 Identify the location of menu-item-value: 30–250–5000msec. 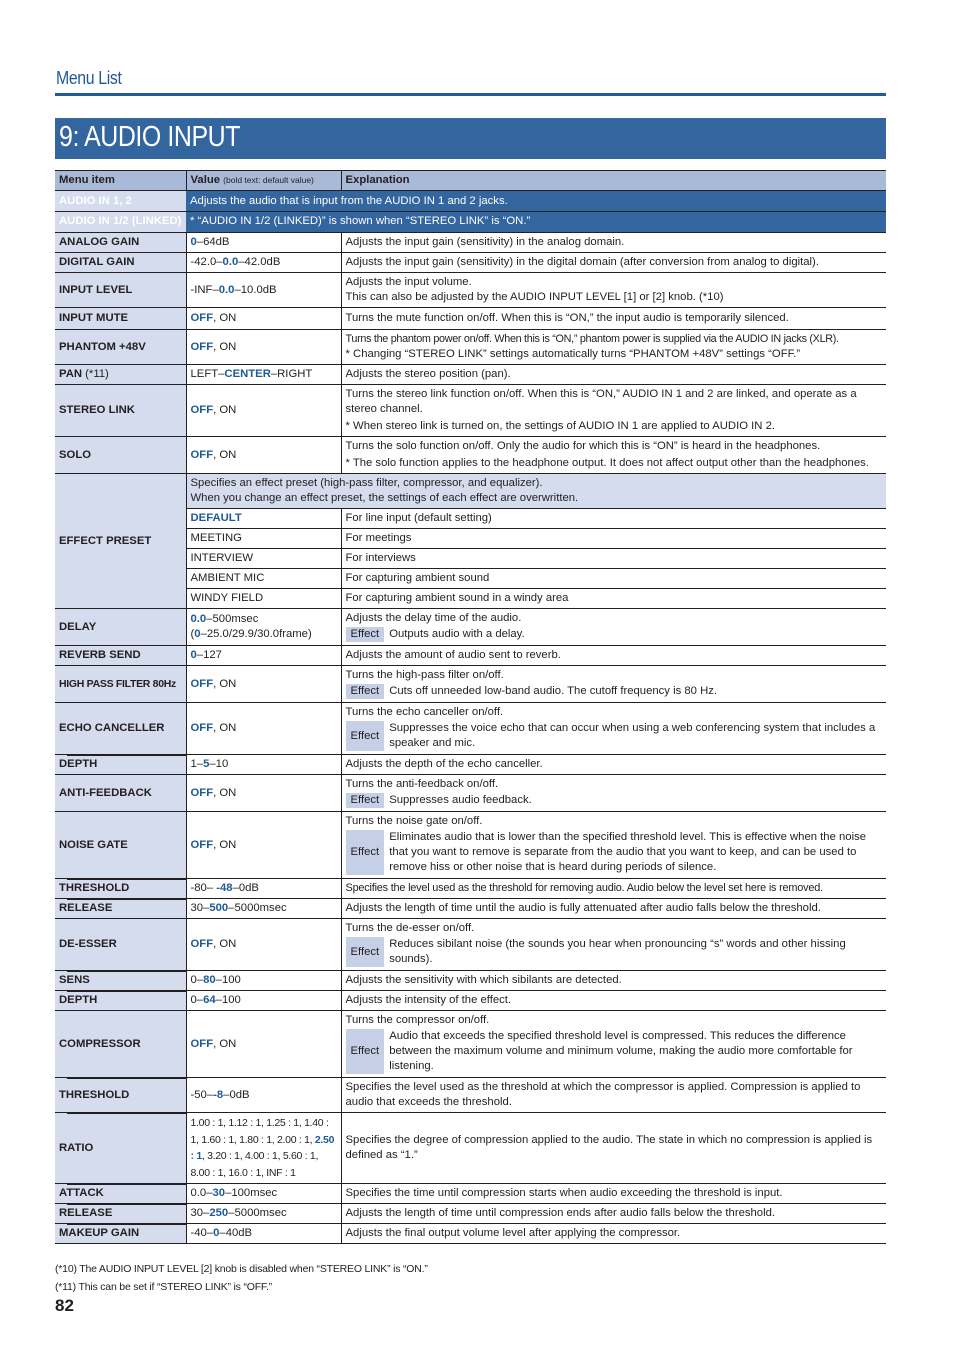
(263, 1213).